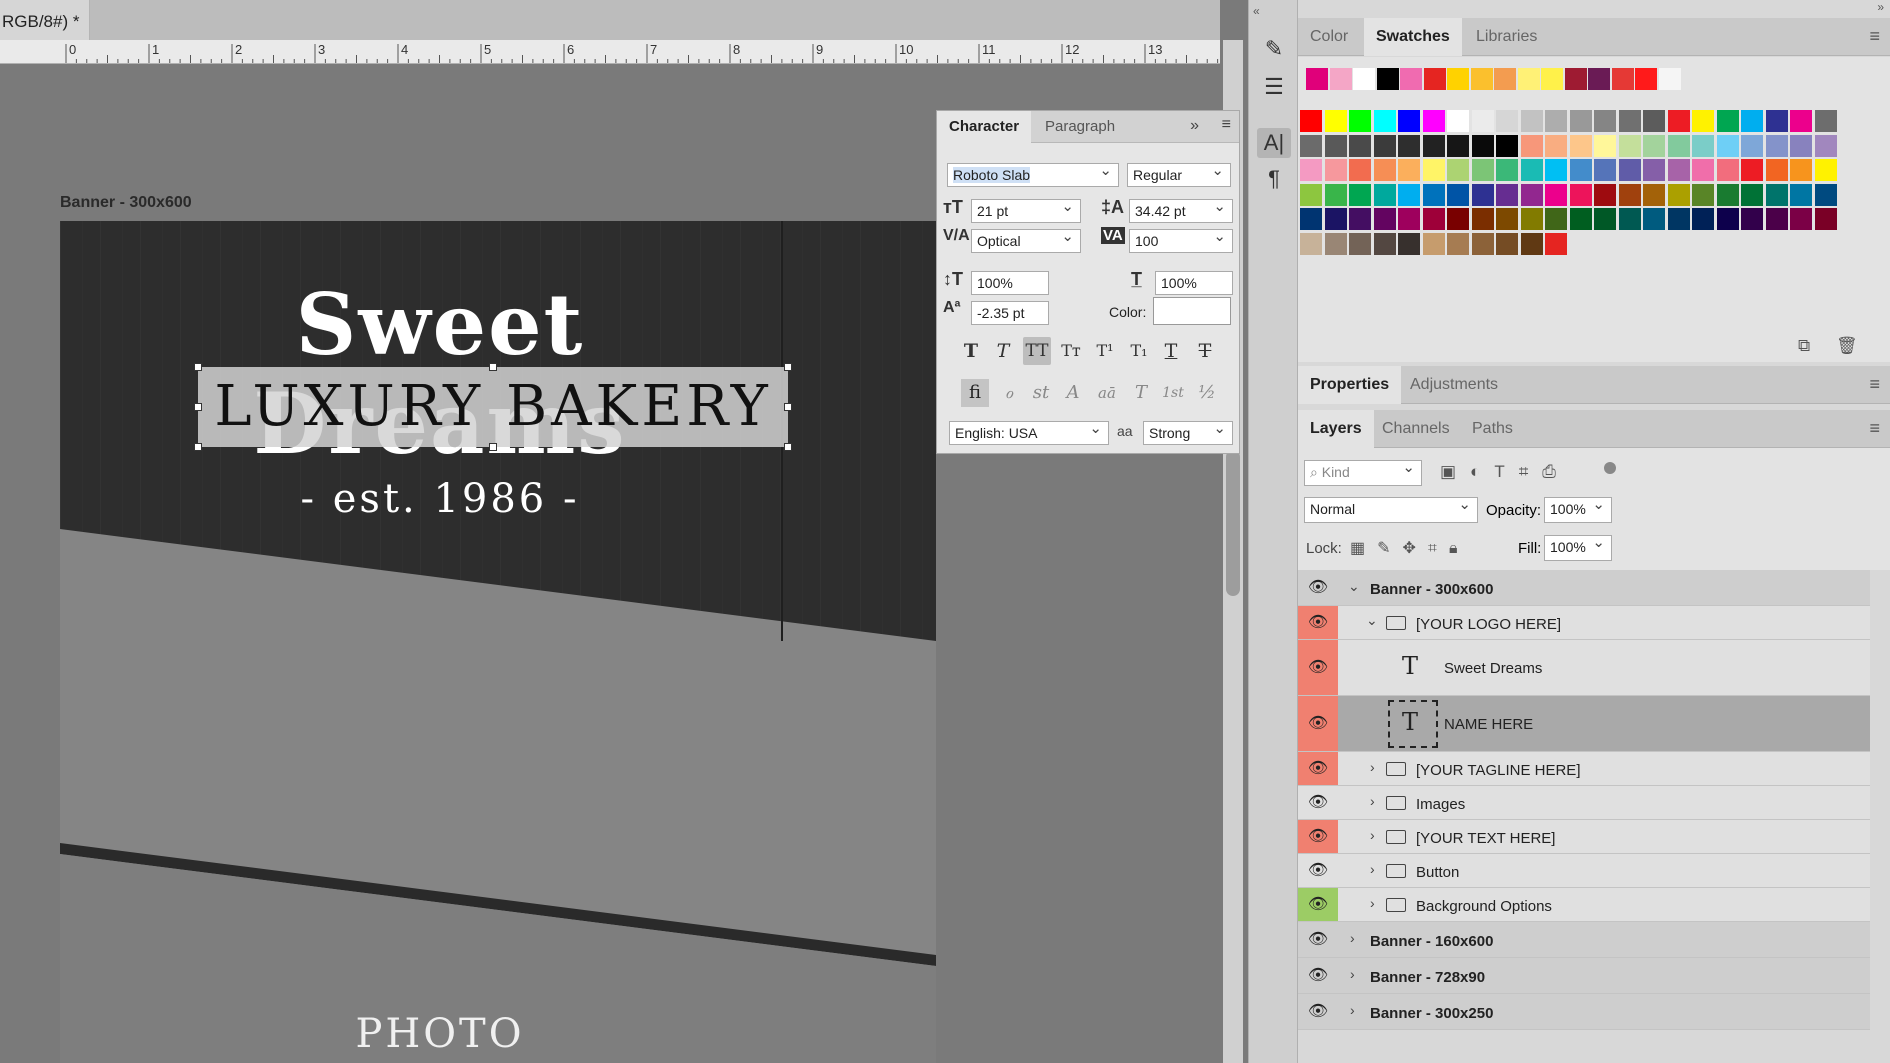 This screenshot has width=1890, height=1063. I want to click on font-size-select: 21 pt, so click(1026, 209).